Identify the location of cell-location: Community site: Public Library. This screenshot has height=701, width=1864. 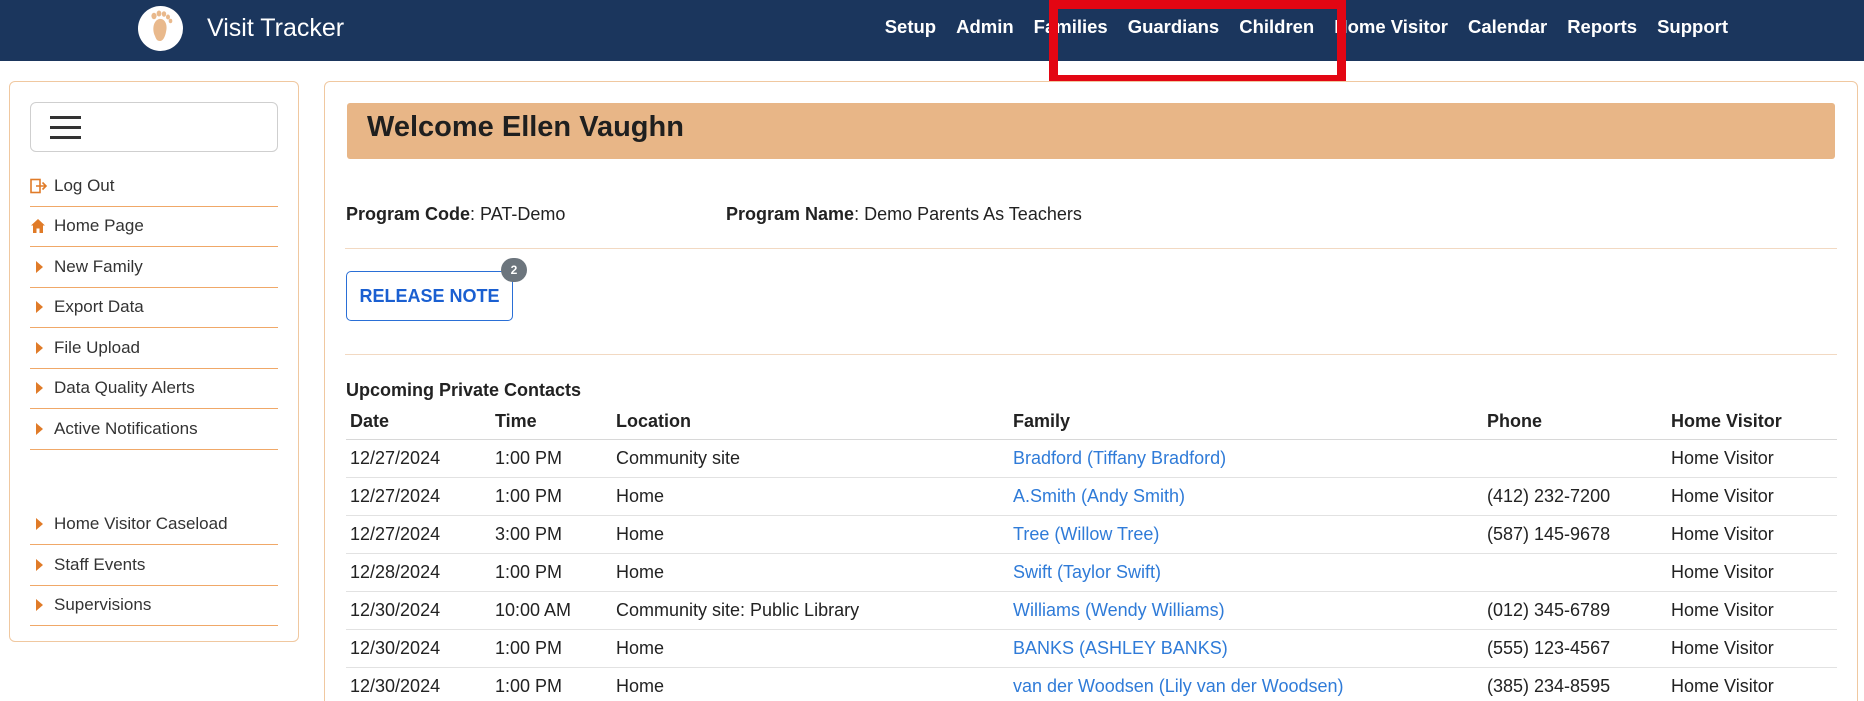
(738, 610).